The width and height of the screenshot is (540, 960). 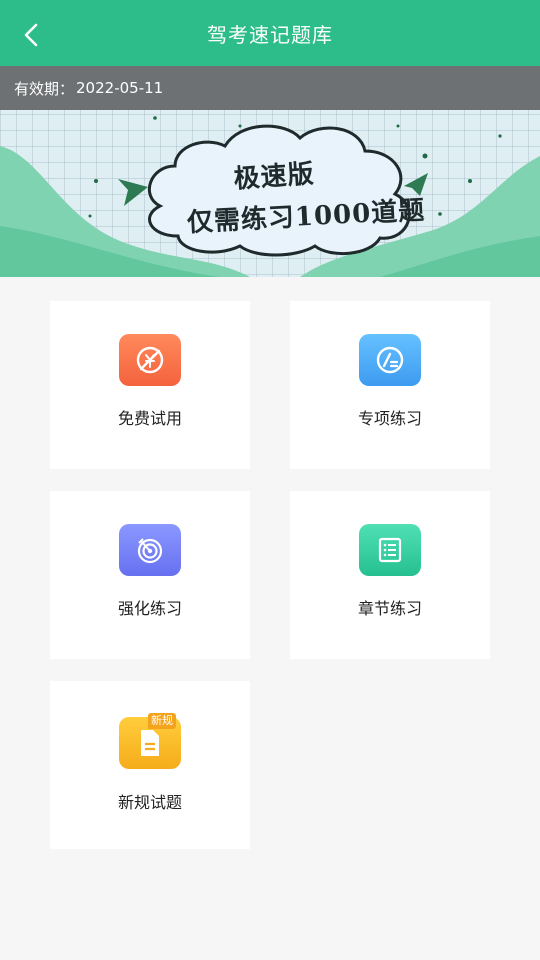 What do you see at coordinates (162, 721) in the screenshot?
I see `new-rules-badge: 新规` at bounding box center [162, 721].